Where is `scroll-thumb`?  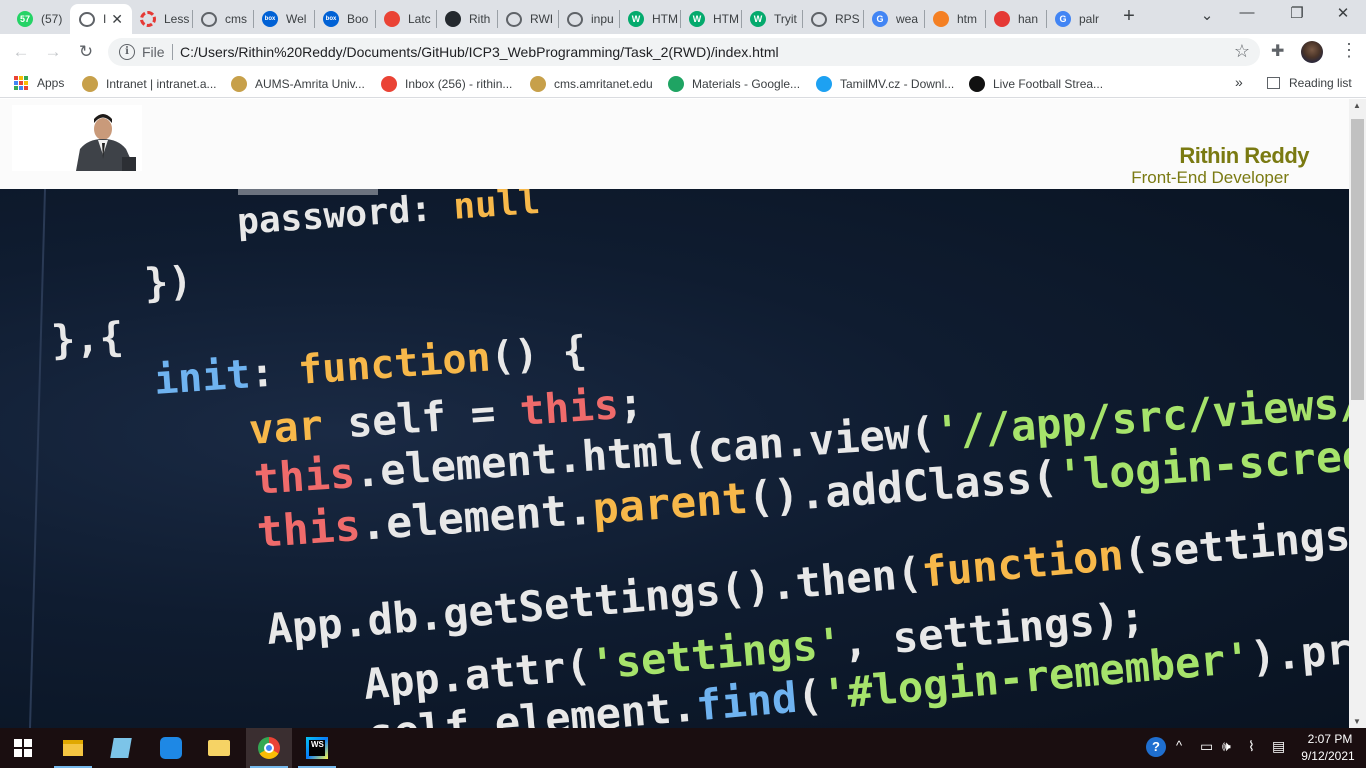 scroll-thumb is located at coordinates (1357, 259).